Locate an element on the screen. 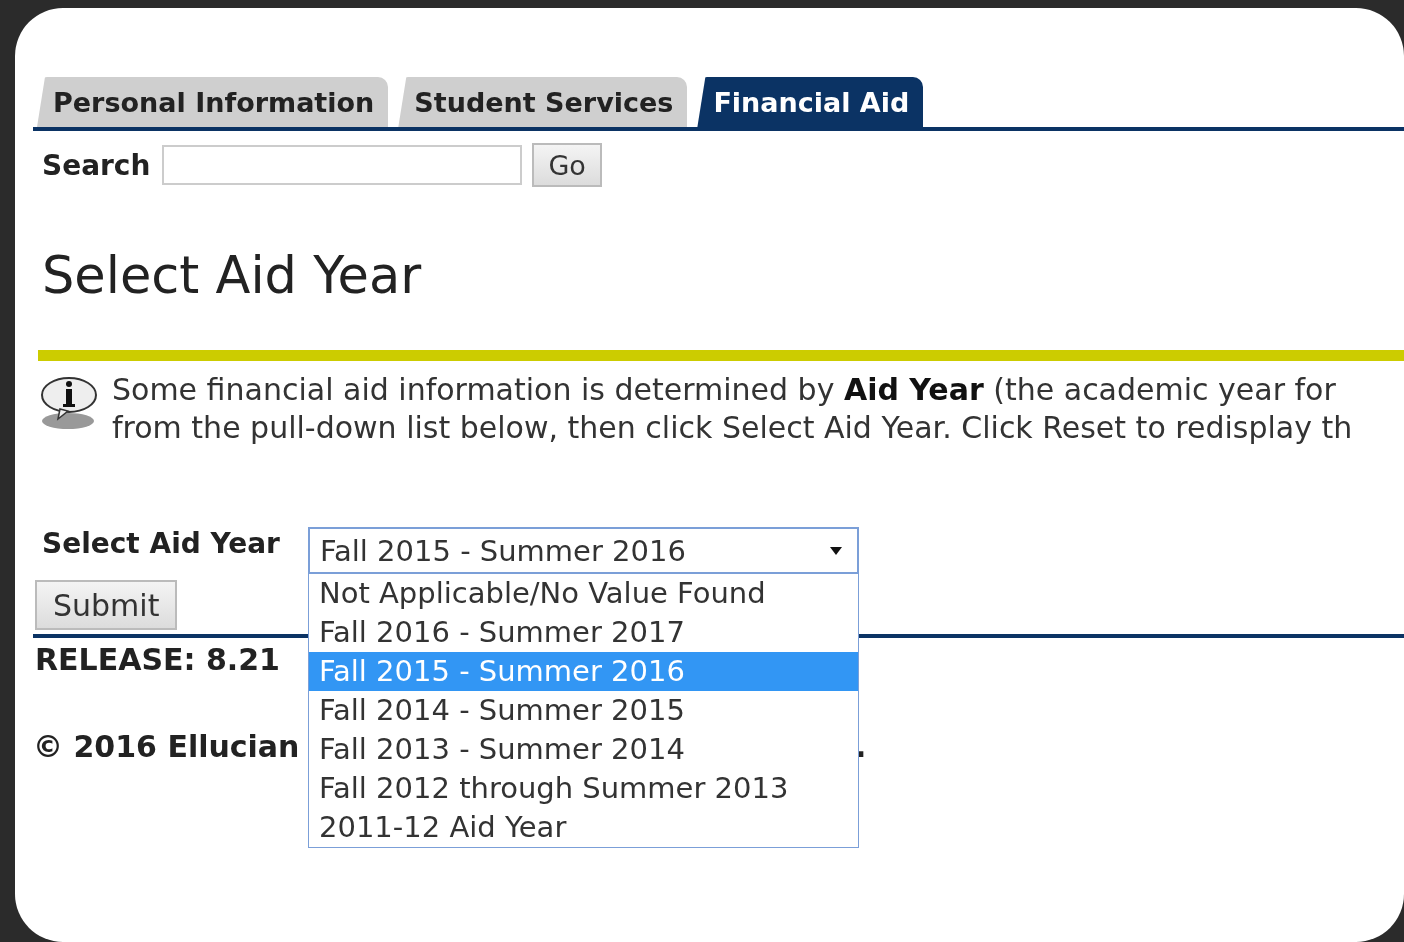 This screenshot has width=1404, height=942. info-message: Some financial aid information is determined by Aid Year (the academic year for from the pull-down list below, then click Select Aid Year. Click Reset to redisplay th is located at coordinates (732, 409).